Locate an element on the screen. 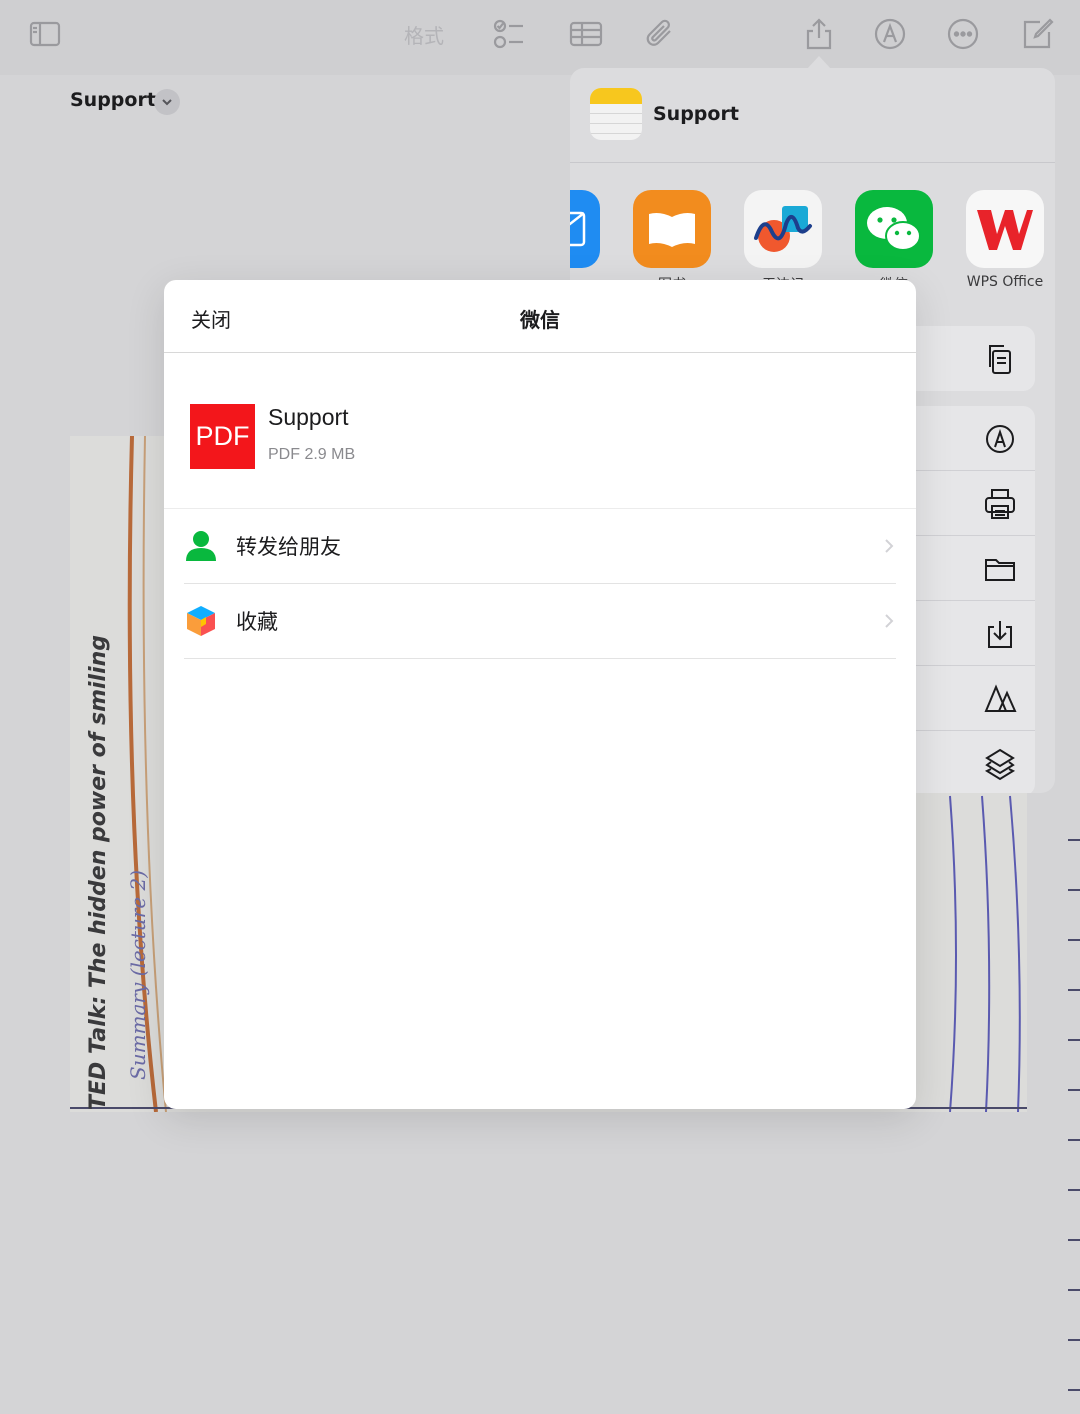 This screenshot has height=1414, width=1080. forward-to-friend-option: 转发给朋友 is located at coordinates (540, 546).